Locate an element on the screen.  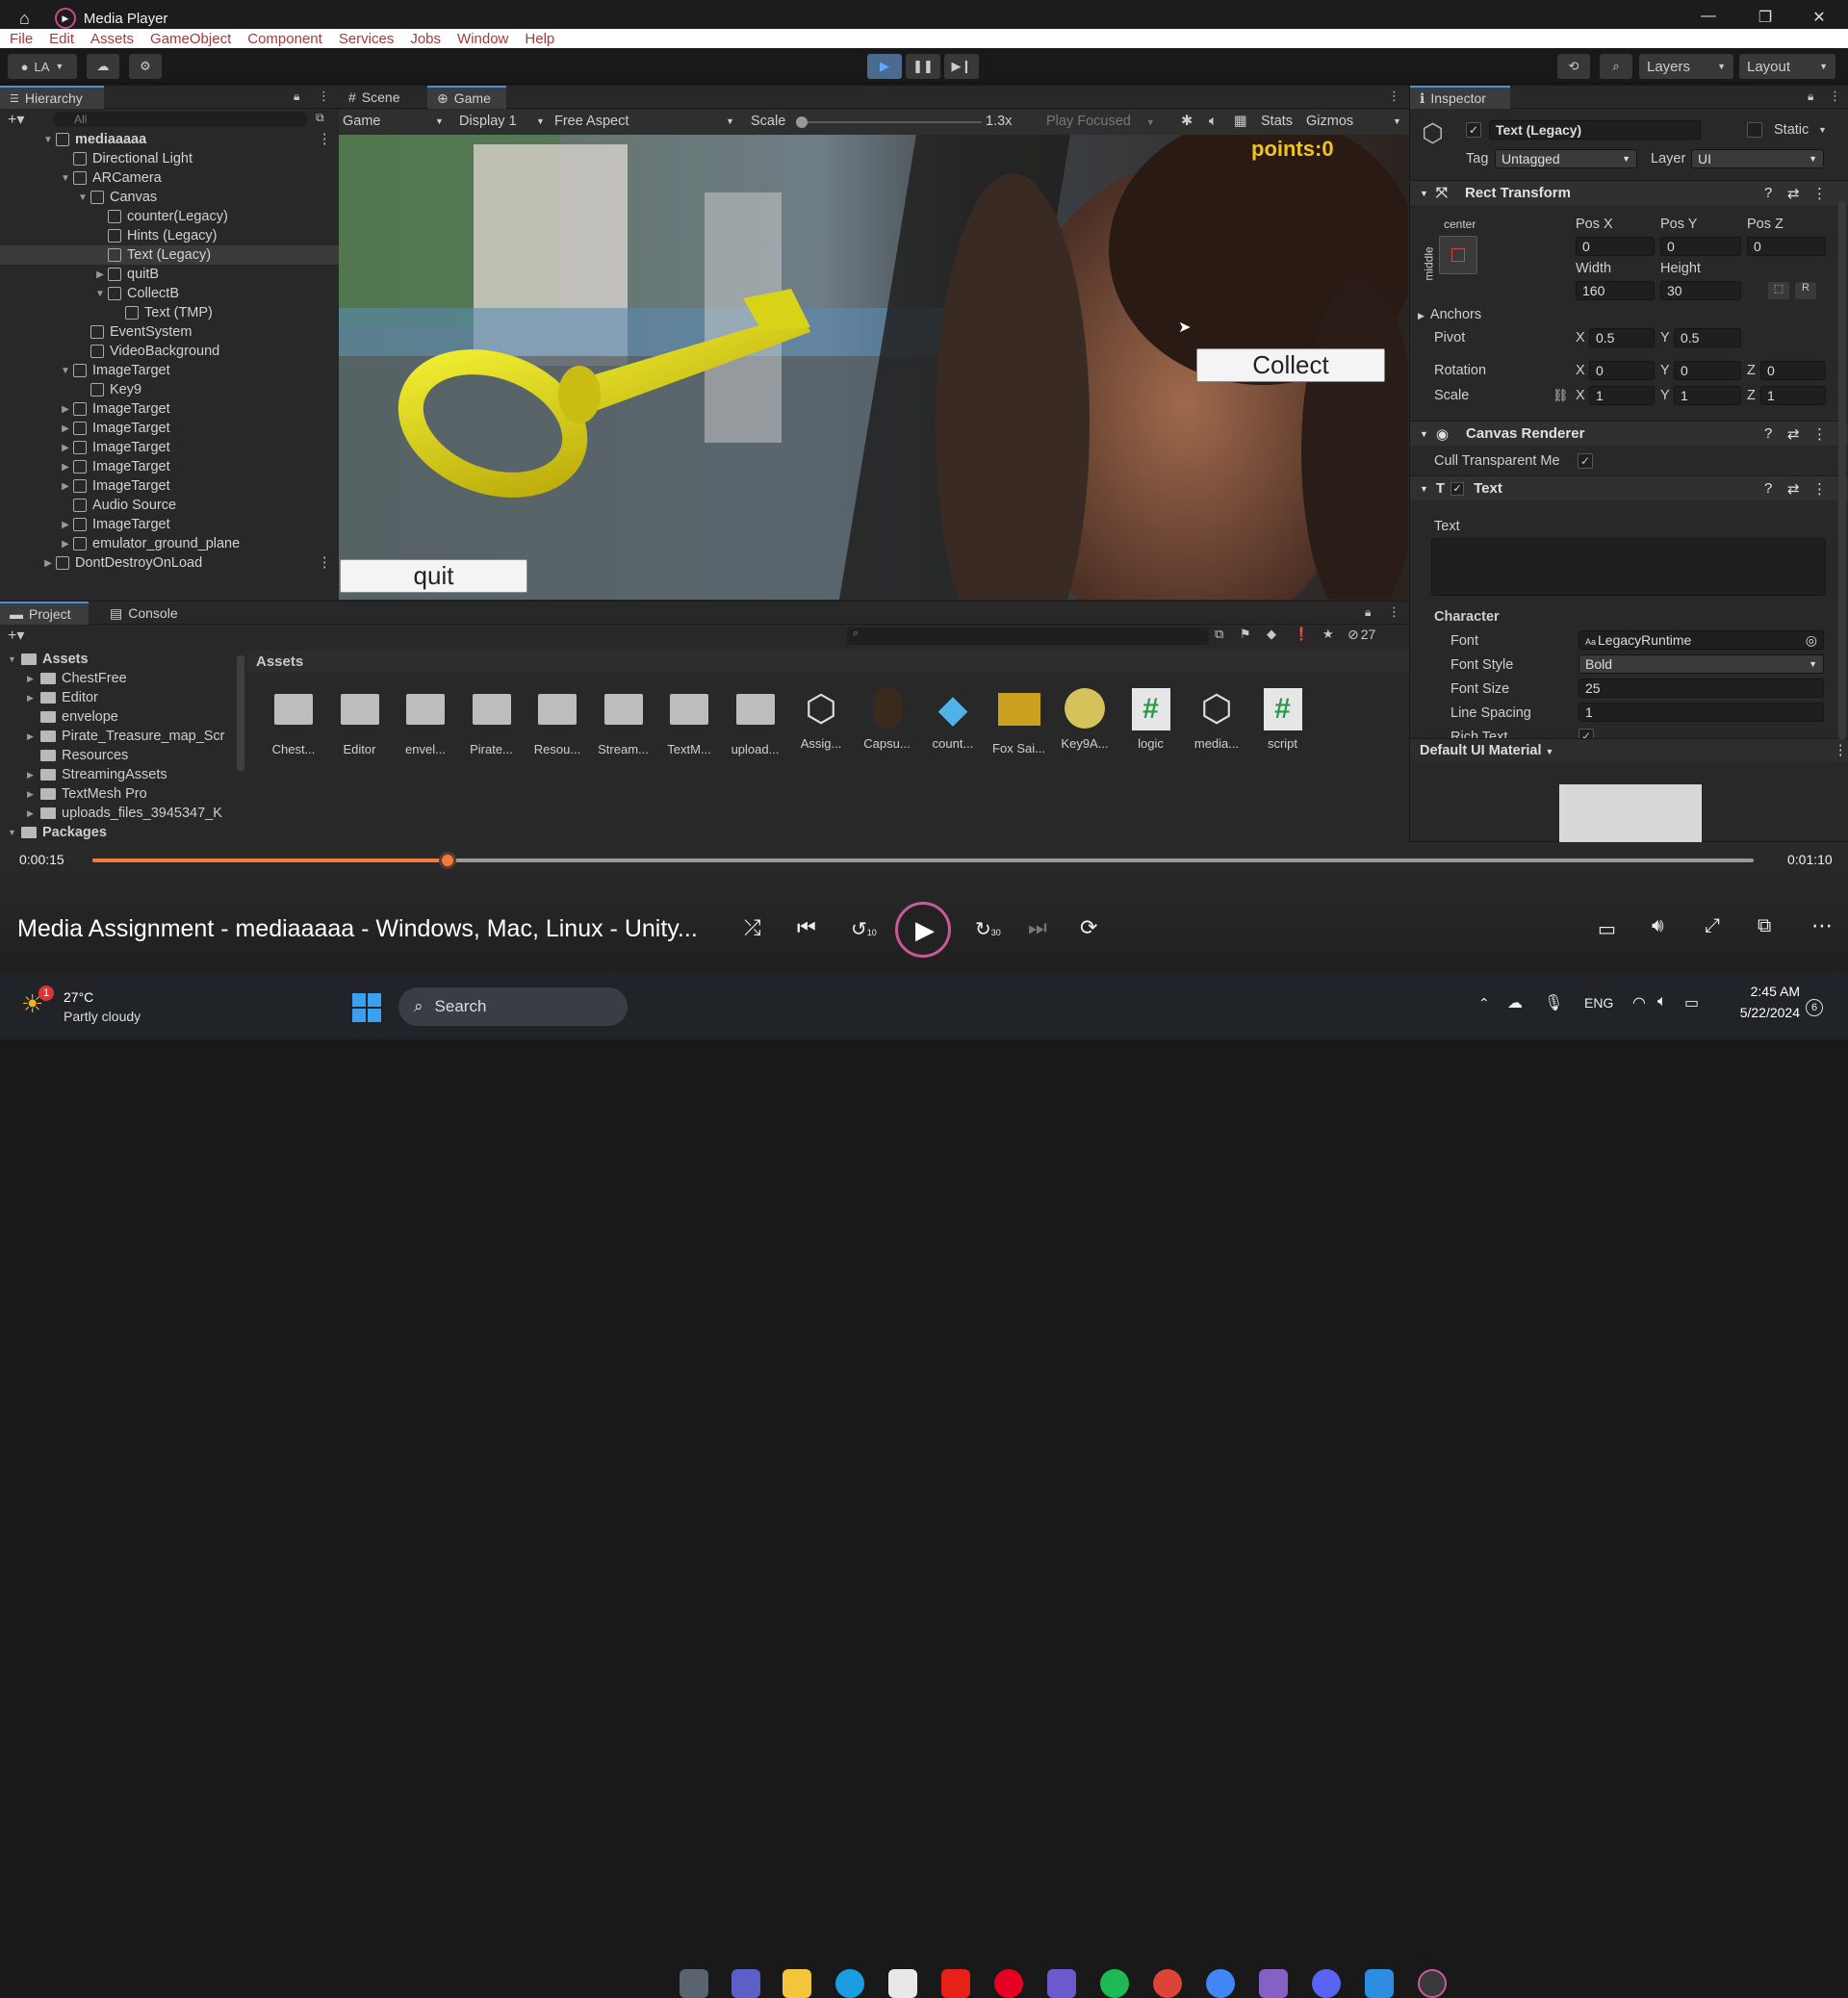
layout-dropdown: Layout ▼ is located at coordinates (1787, 66).